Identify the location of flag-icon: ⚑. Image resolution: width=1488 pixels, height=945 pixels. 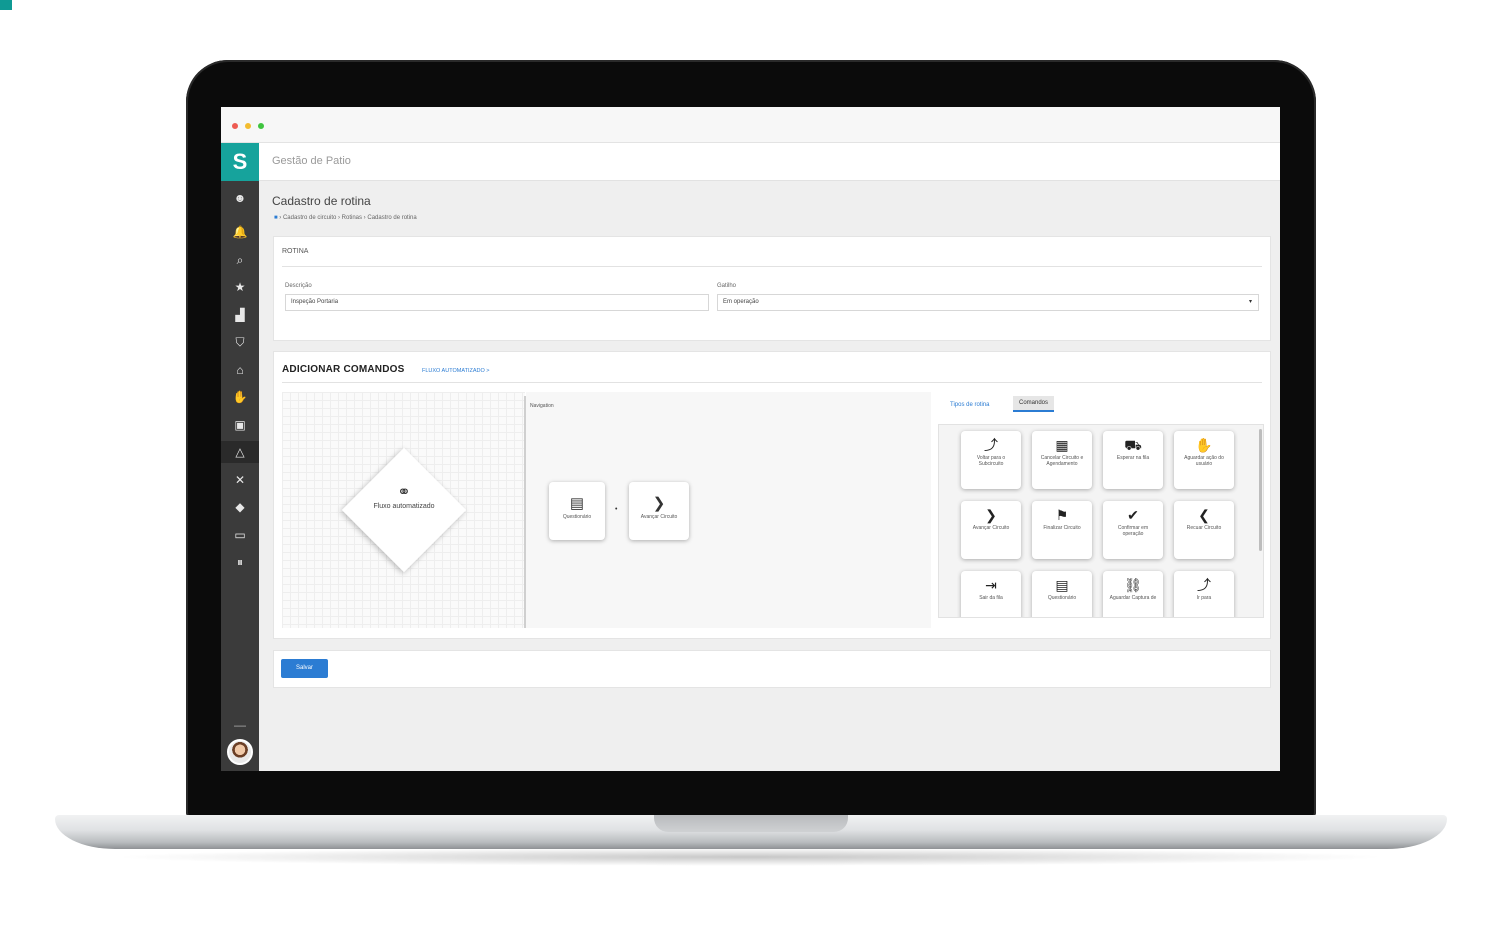
(1062, 515).